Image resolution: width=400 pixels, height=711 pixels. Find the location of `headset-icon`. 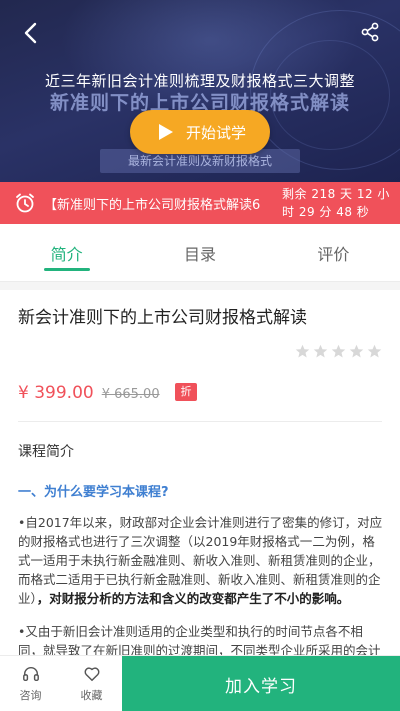

headset-icon is located at coordinates (30, 673).